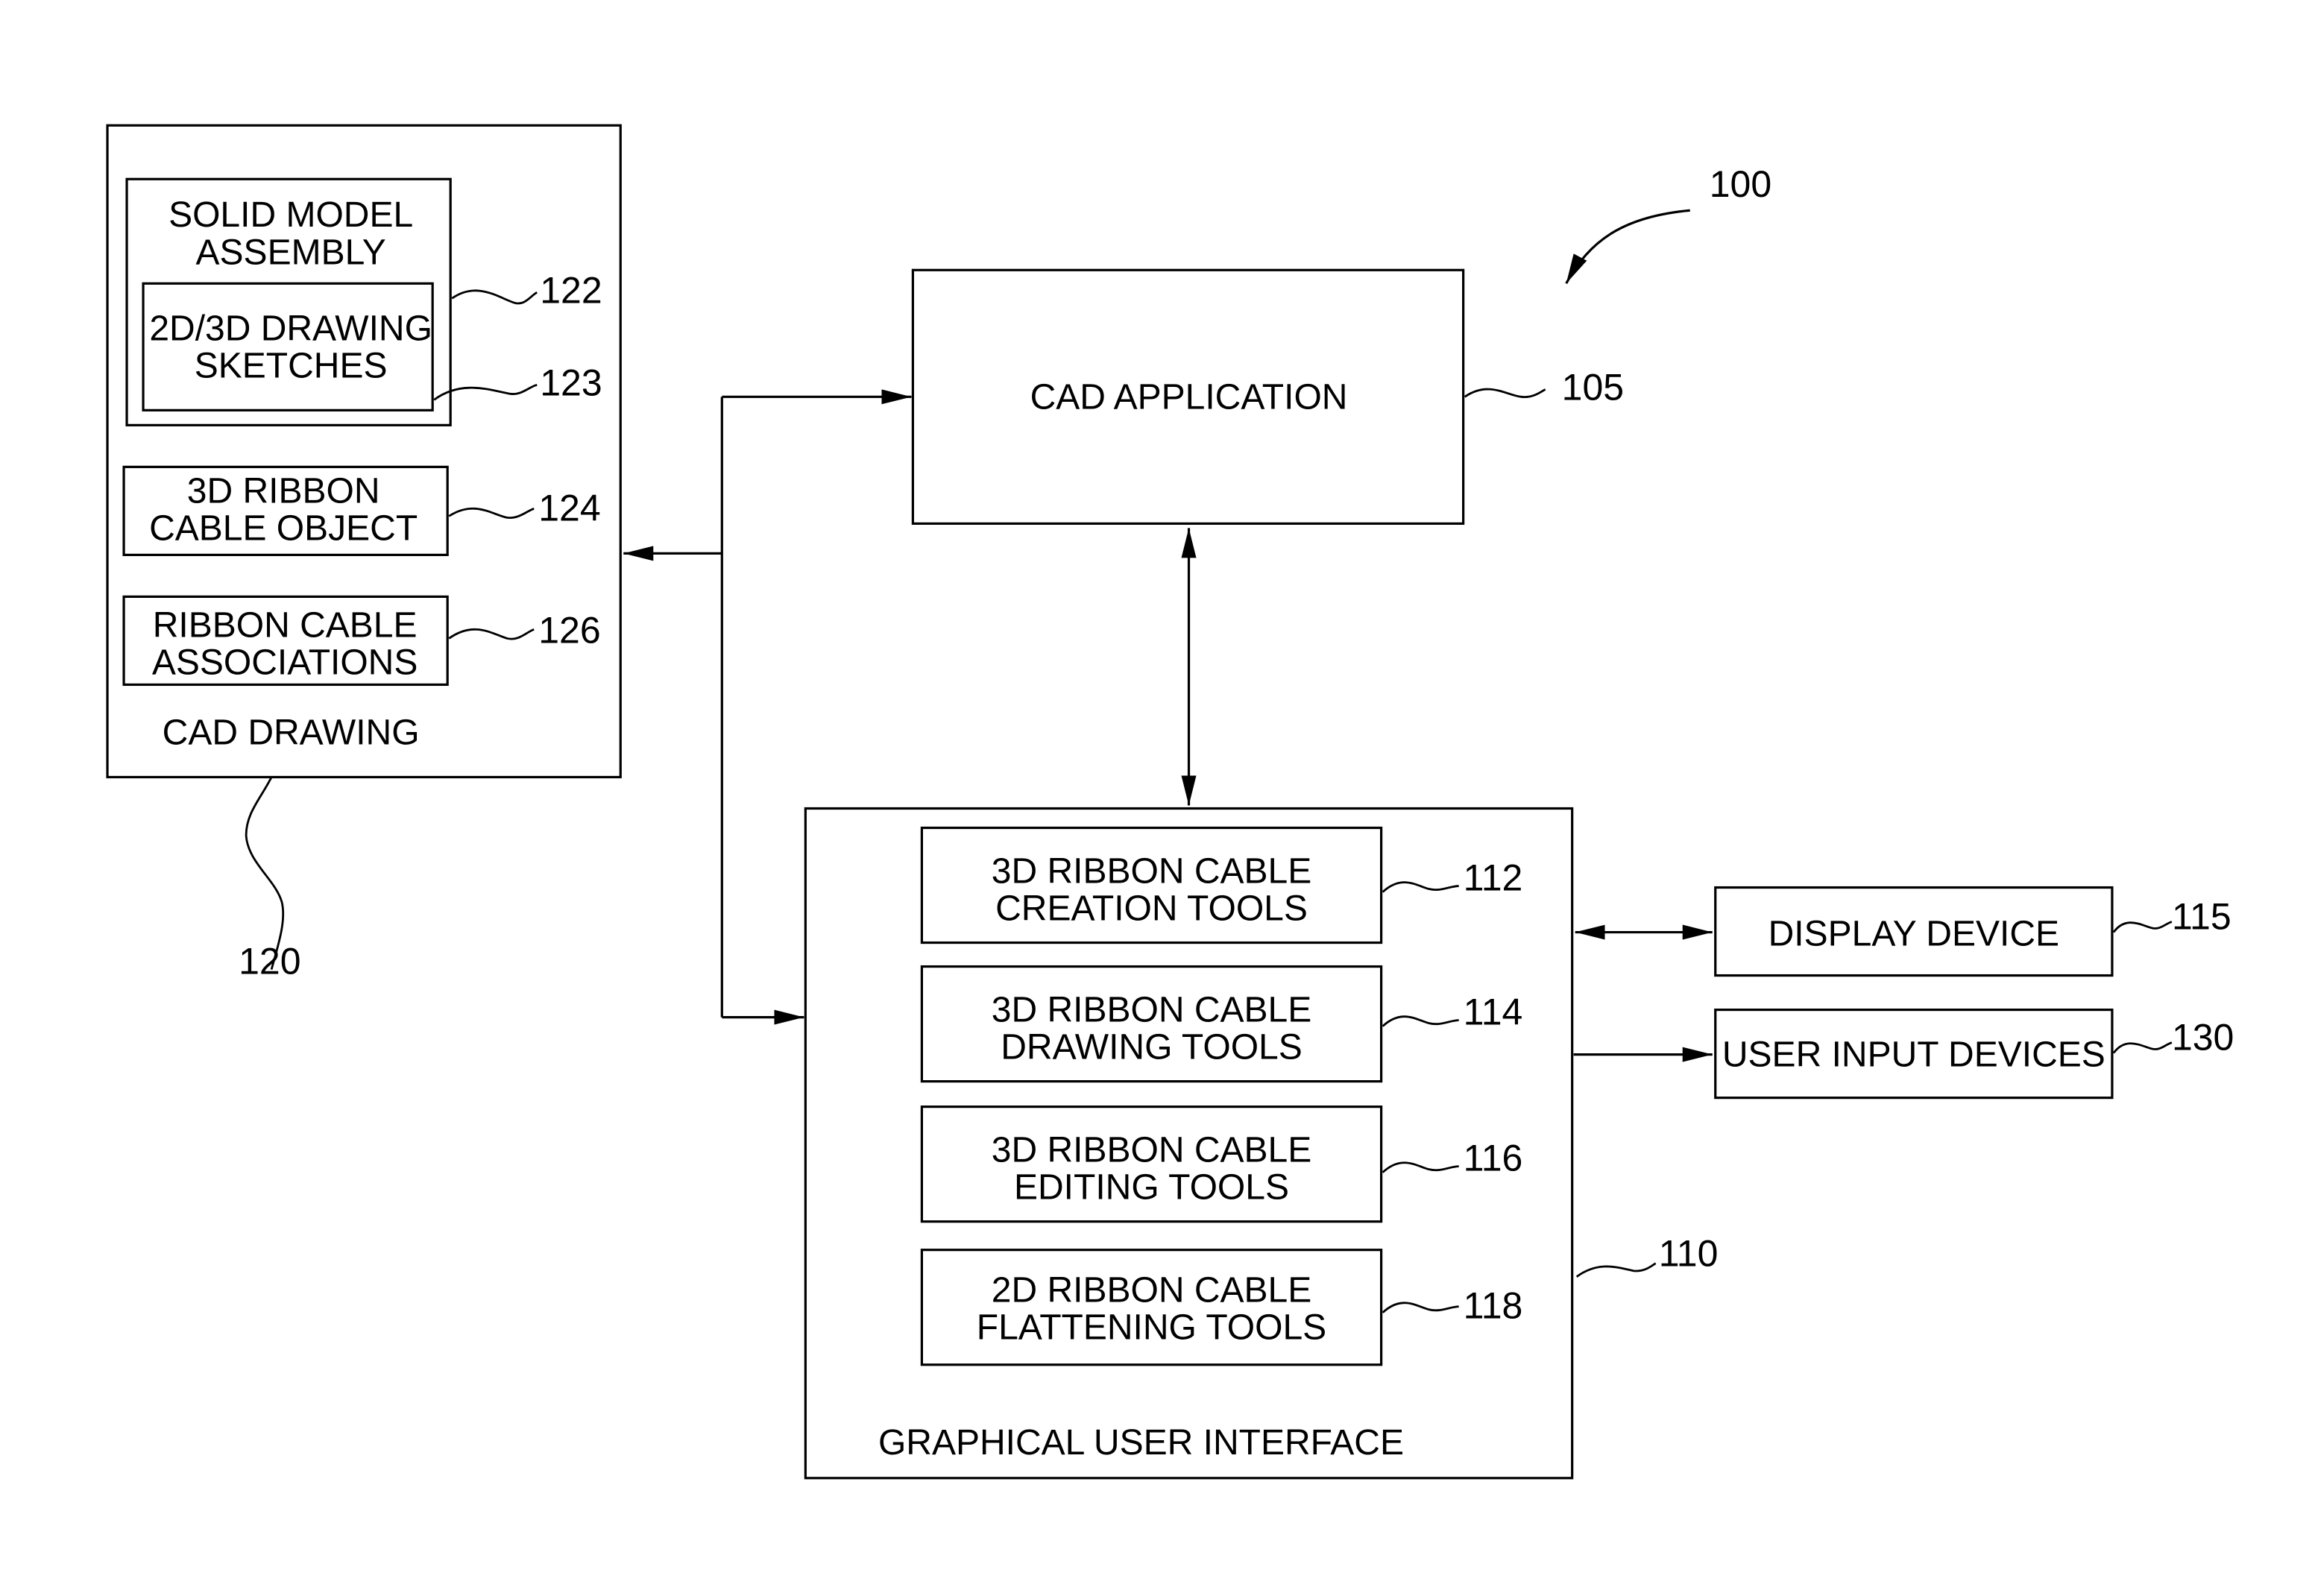 This screenshot has width=2315, height=1596. I want to click on figure-reference: 100, so click(1668, 224).